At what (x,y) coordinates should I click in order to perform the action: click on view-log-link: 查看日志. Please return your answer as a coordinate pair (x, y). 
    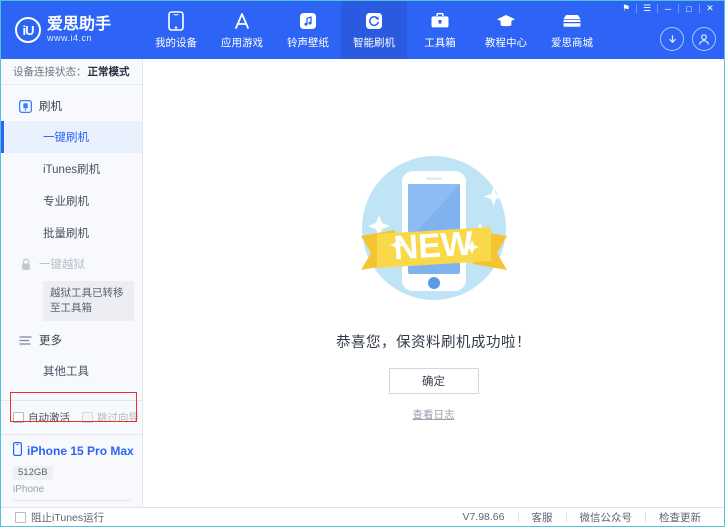
    Looking at the image, I should click on (434, 414).